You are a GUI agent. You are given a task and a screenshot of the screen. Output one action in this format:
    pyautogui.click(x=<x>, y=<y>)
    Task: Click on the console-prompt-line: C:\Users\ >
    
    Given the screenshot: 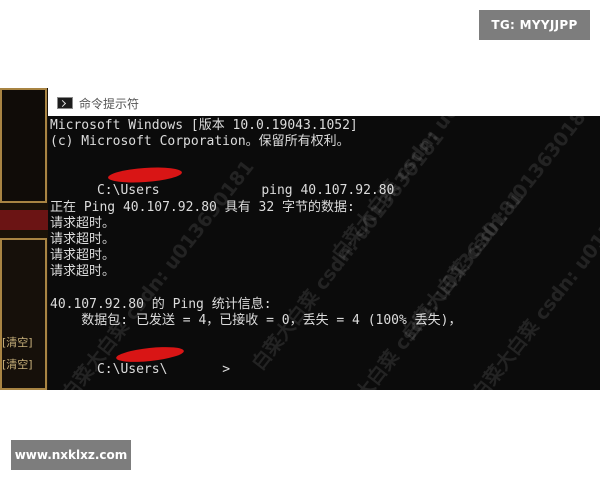 What is the action you would take?
    pyautogui.click(x=324, y=360)
    